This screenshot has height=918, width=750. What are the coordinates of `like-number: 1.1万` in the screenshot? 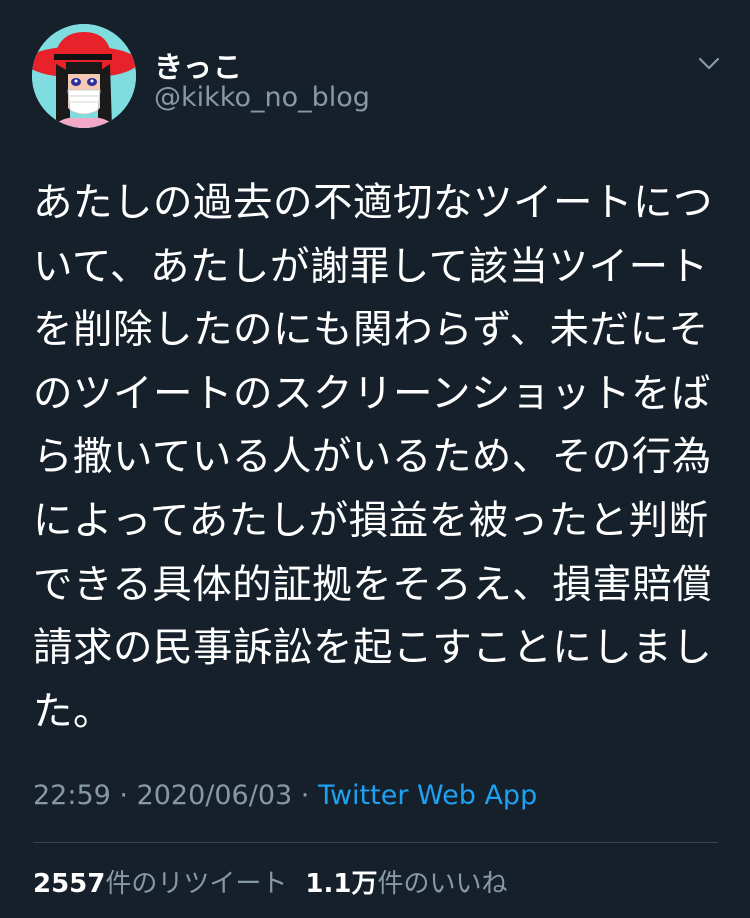 It's located at (341, 884).